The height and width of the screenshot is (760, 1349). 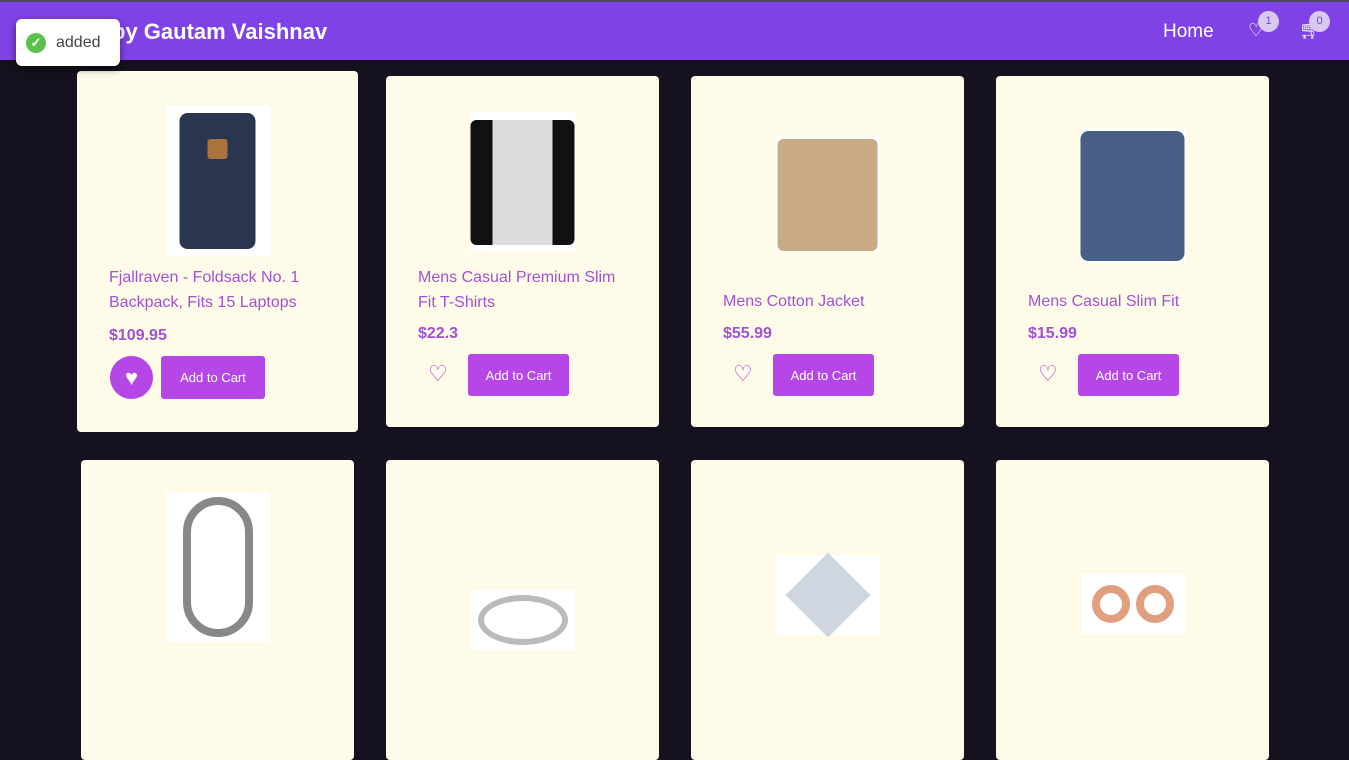 I want to click on toast-message: added, so click(x=78, y=42).